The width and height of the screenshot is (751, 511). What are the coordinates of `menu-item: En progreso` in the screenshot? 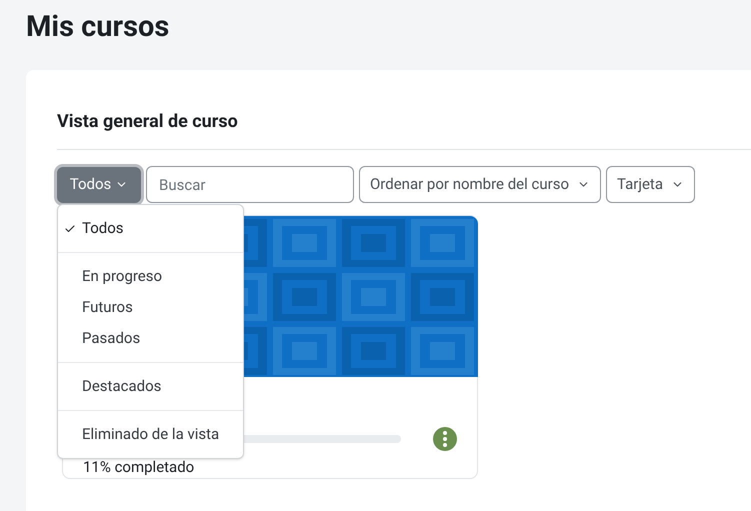 It's located at (150, 276).